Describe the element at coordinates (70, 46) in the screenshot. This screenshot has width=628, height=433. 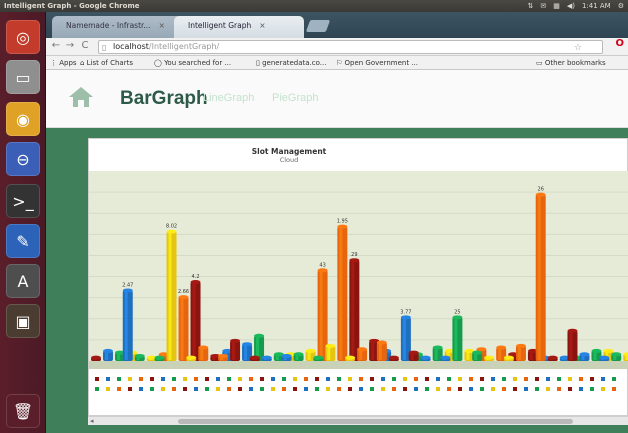
I see `forward-icon: →` at that location.